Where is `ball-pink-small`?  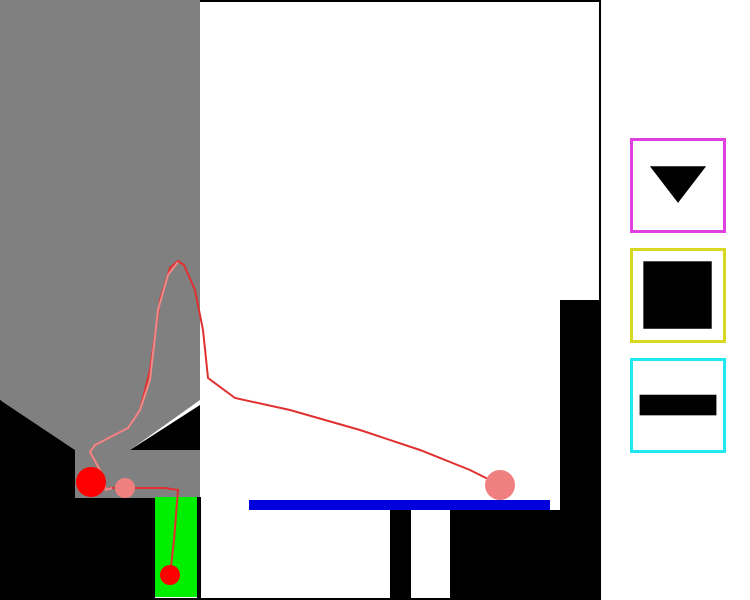
ball-pink-small is located at coordinates (125, 488).